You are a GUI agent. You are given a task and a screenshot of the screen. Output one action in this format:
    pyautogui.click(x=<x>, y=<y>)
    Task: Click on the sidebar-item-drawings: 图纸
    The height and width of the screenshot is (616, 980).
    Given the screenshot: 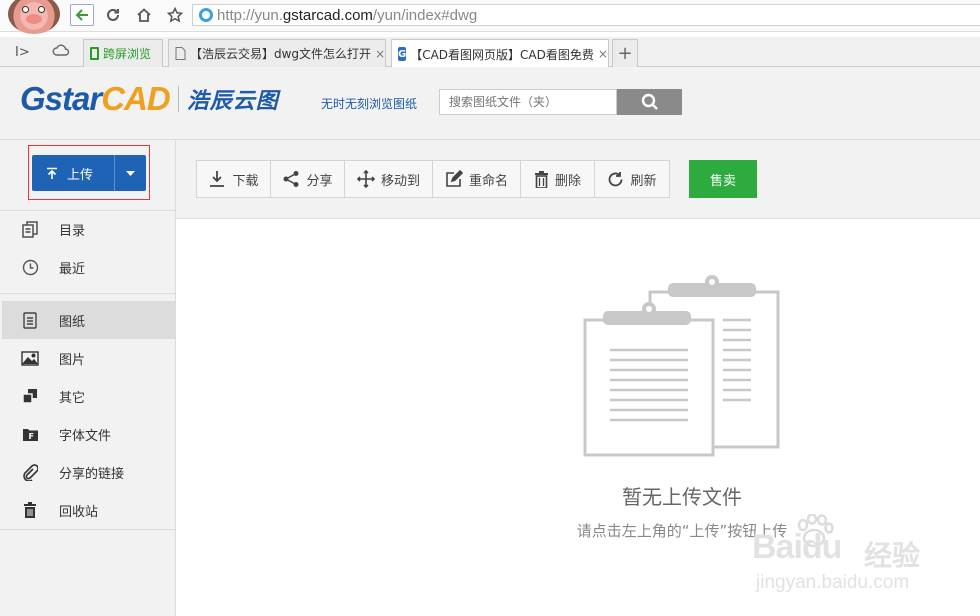 What is the action you would take?
    pyautogui.click(x=88, y=320)
    